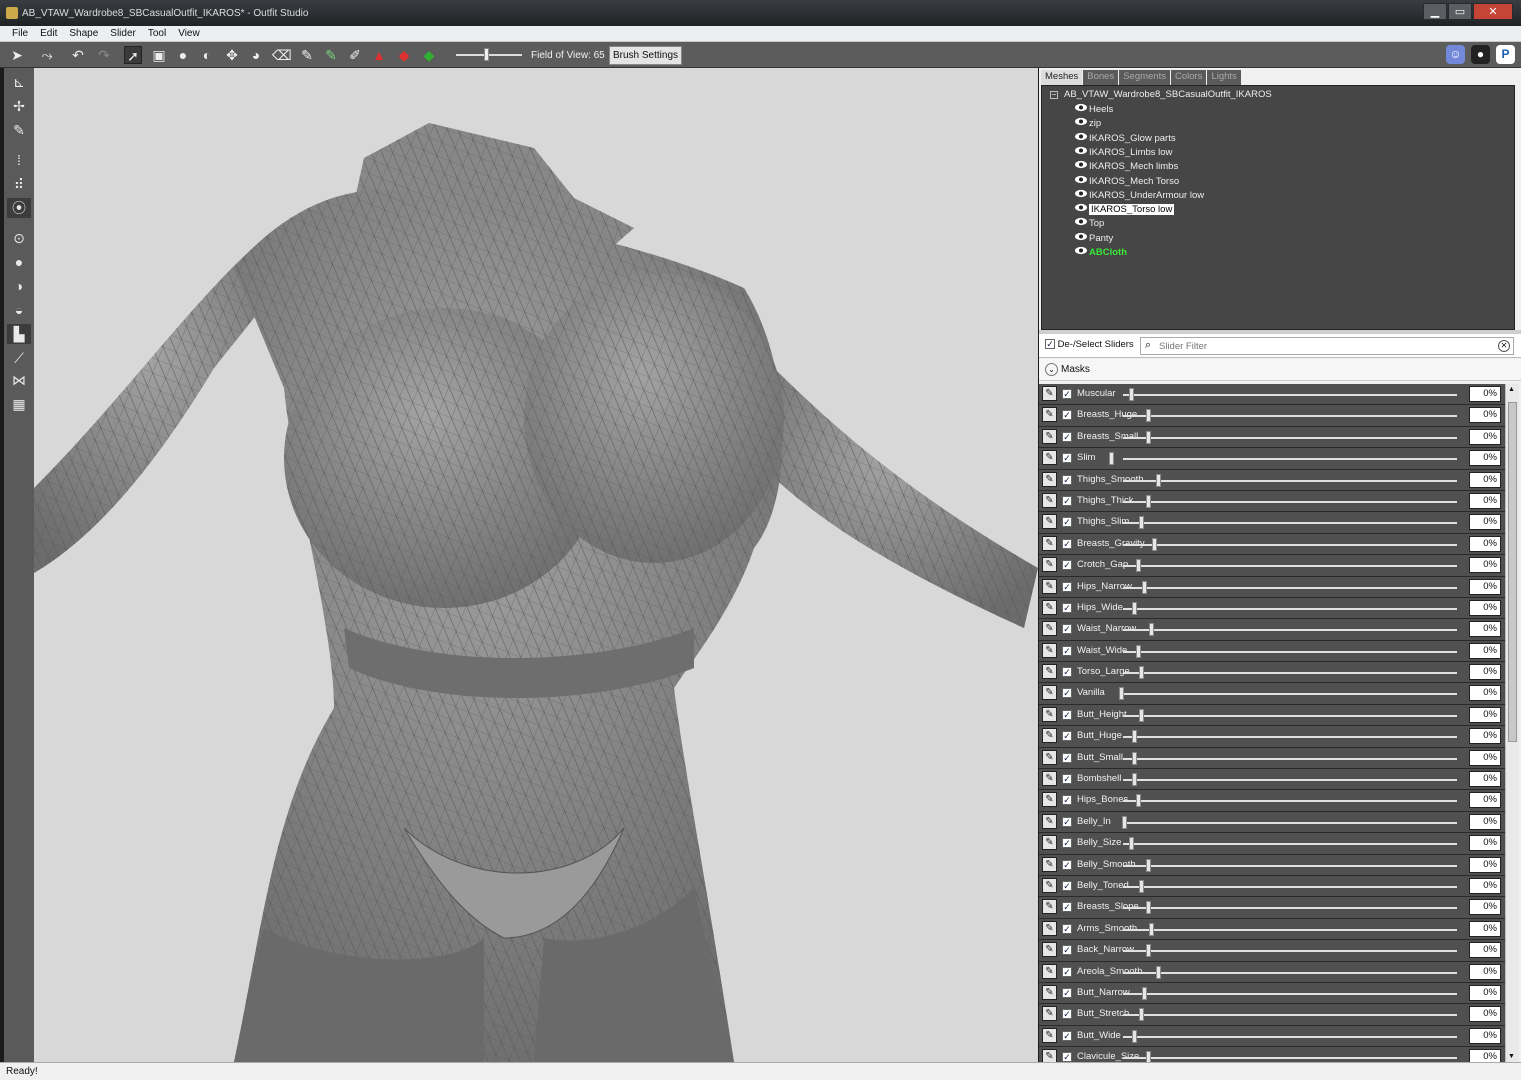  What do you see at coordinates (1280, 370) in the screenshot?
I see `masks-header: ⌄ Masks` at bounding box center [1280, 370].